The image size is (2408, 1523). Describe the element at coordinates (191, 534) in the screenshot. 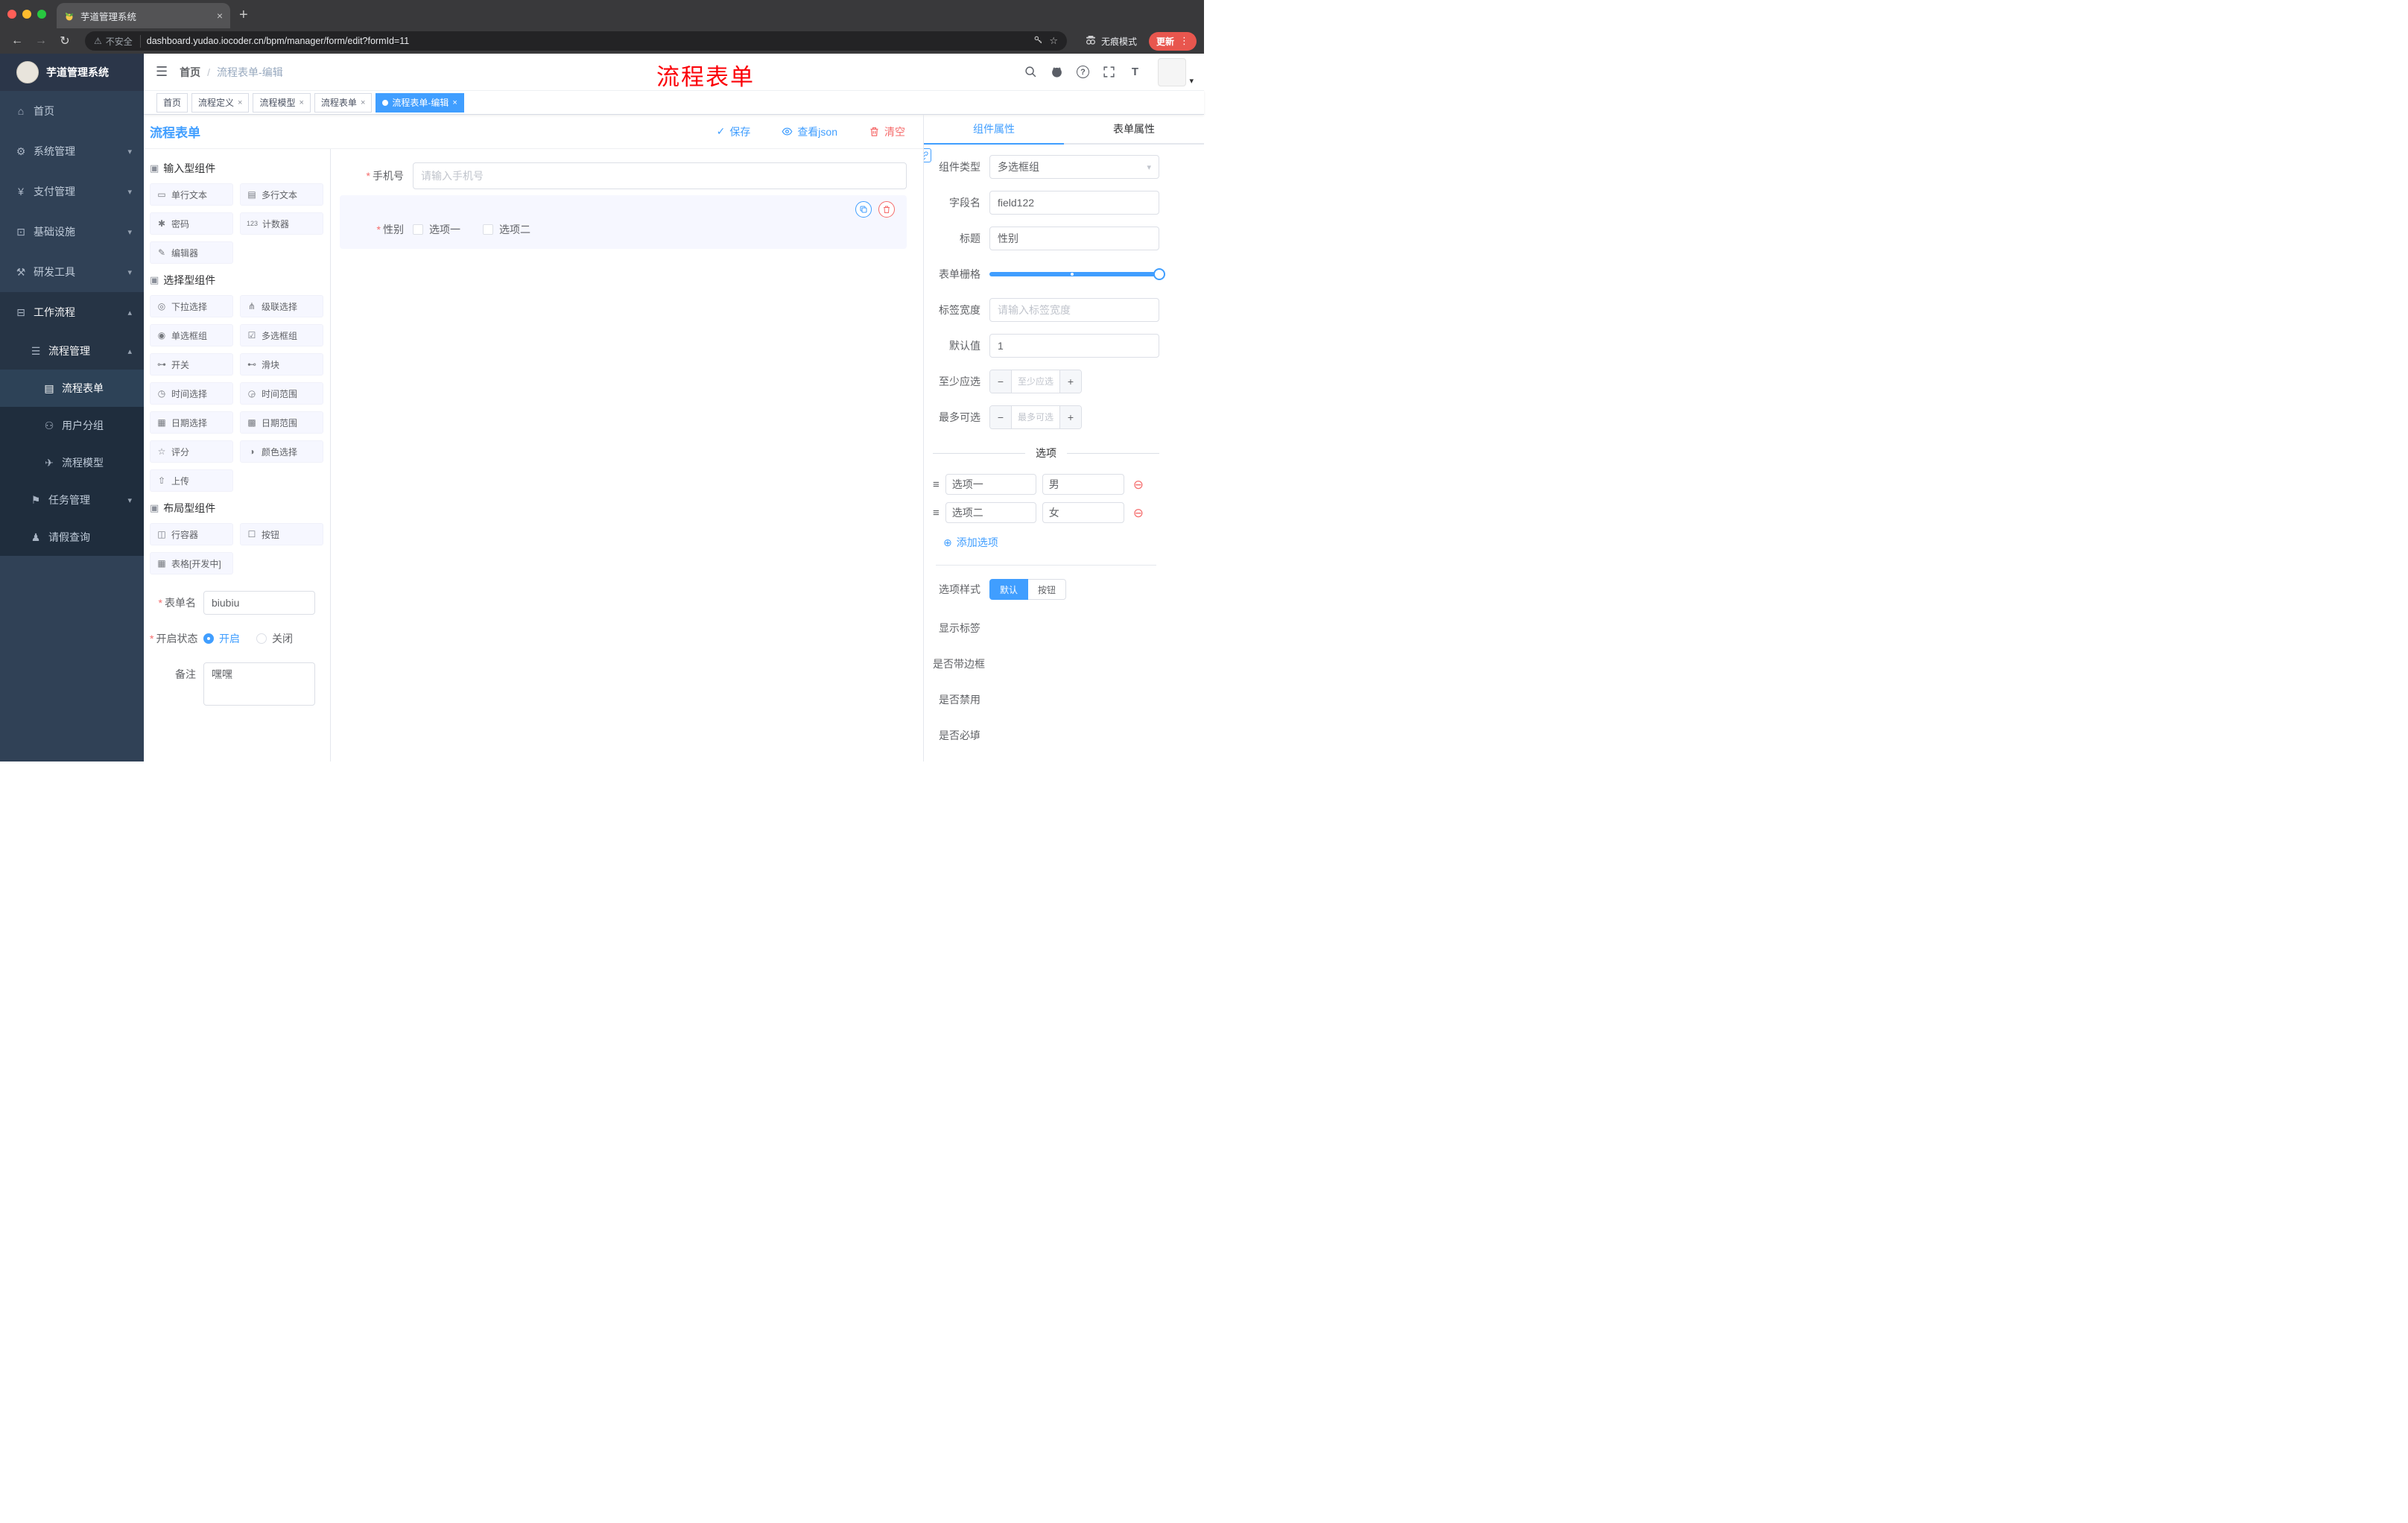

I see `component-button-row-container: ◫ 行容器` at that location.